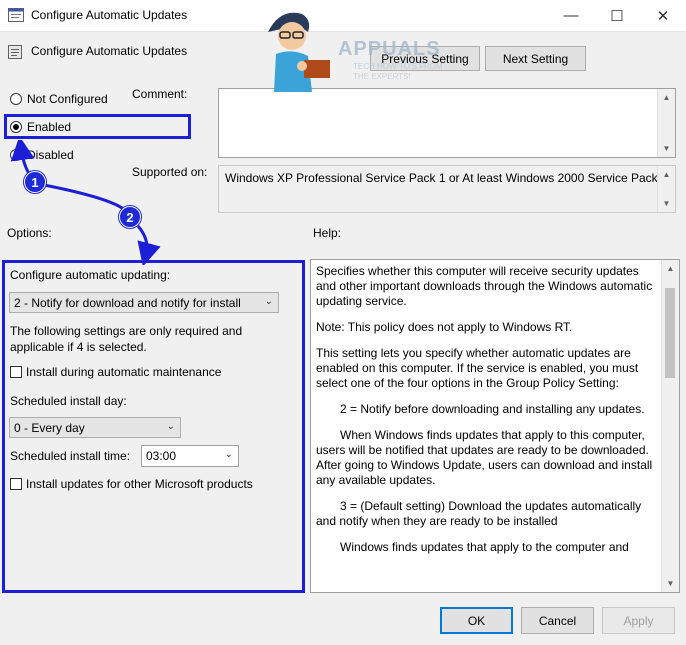 The height and width of the screenshot is (645, 686). I want to click on apply-button: Apply, so click(638, 620).